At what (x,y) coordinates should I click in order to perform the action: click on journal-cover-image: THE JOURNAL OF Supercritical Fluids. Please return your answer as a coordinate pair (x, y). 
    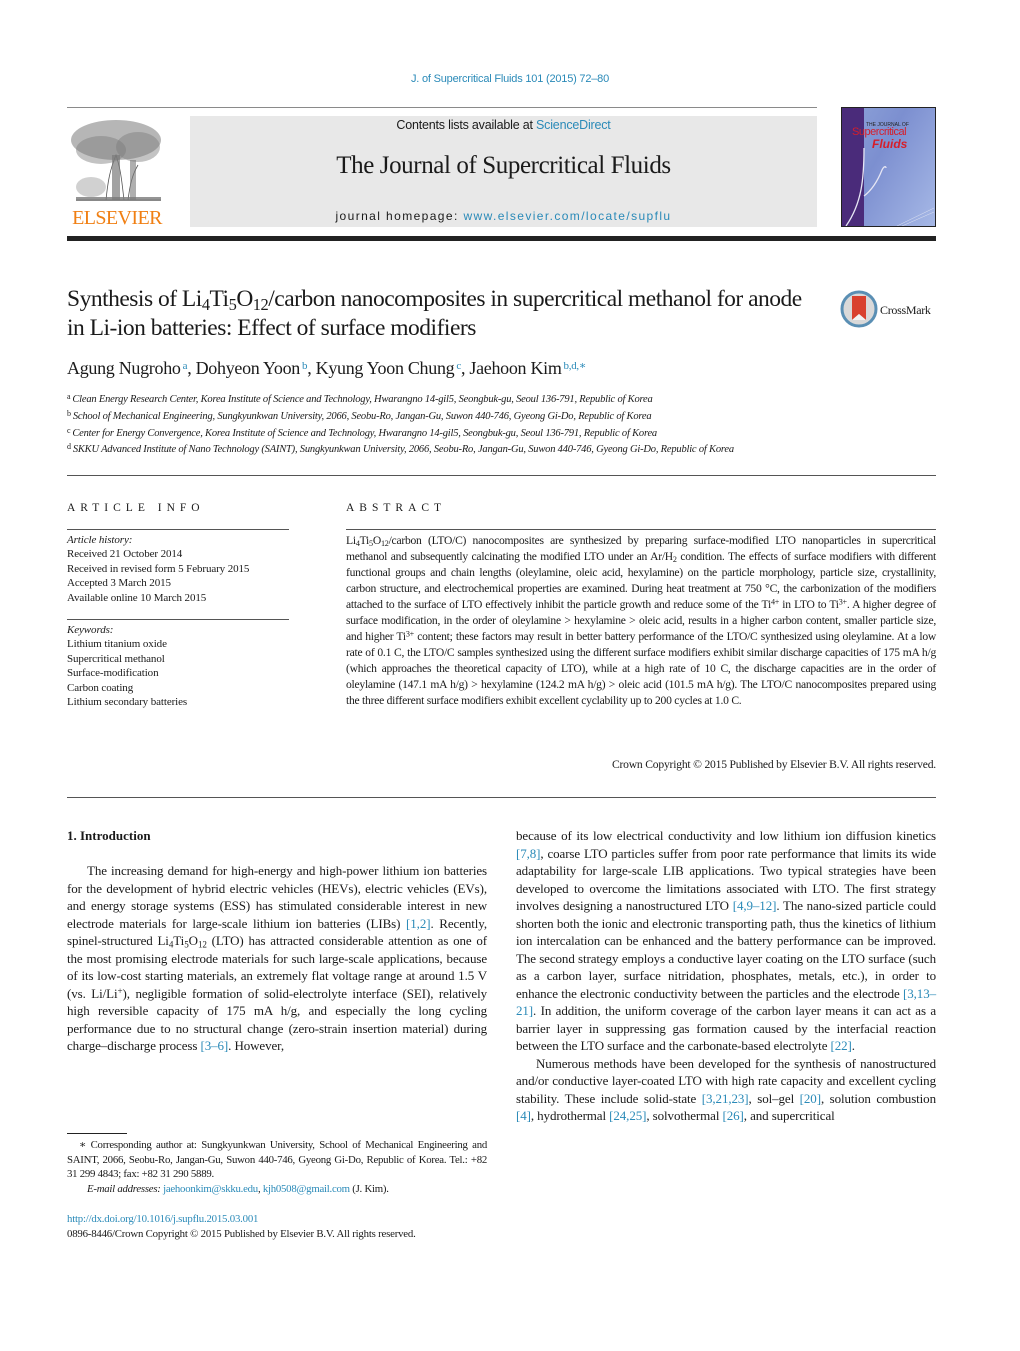
    Looking at the image, I should click on (888, 167).